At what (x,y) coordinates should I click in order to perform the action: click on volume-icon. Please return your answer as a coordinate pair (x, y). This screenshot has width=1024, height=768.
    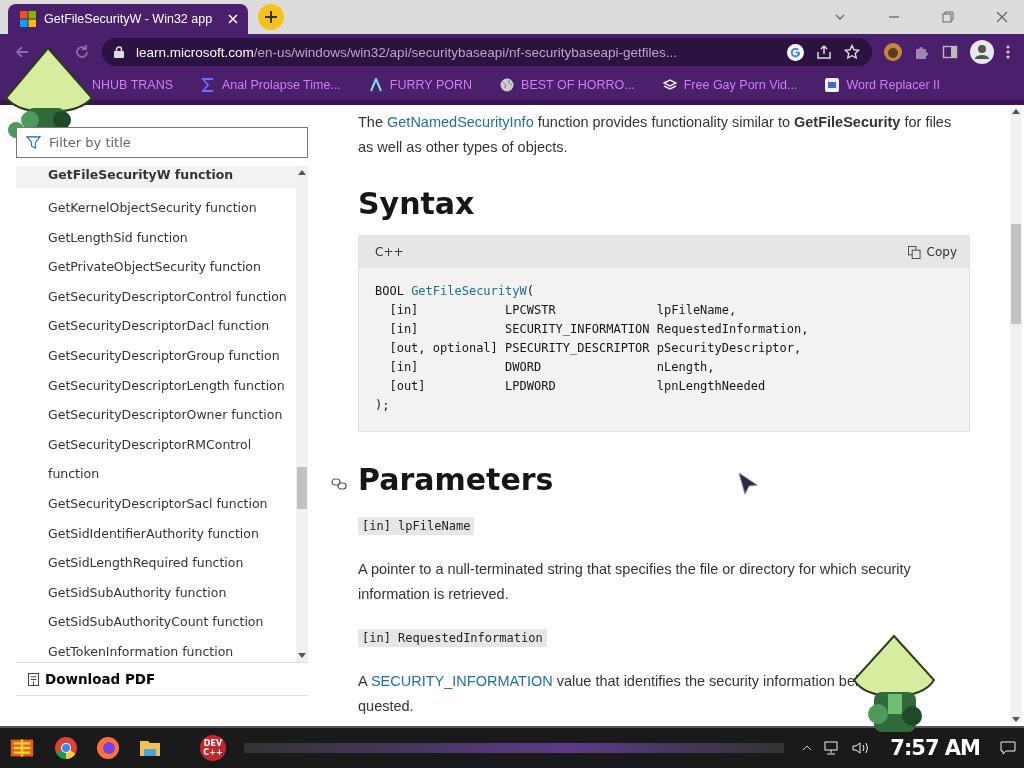
    Looking at the image, I should click on (861, 748).